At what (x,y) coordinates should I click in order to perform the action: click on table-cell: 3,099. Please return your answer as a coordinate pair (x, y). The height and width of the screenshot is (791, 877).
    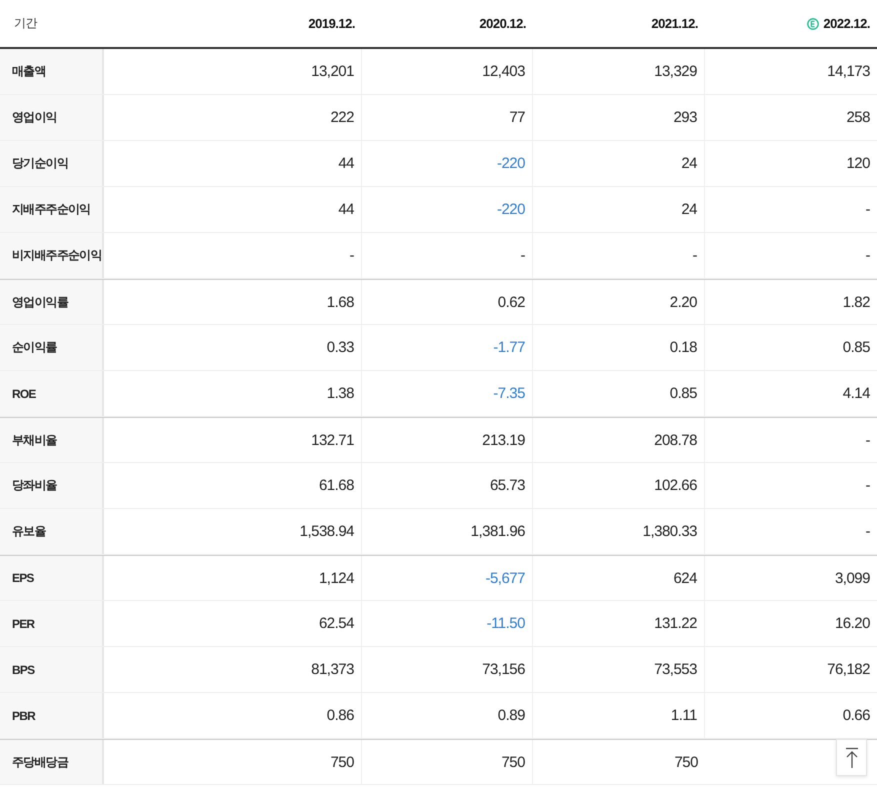
    Looking at the image, I should click on (852, 578).